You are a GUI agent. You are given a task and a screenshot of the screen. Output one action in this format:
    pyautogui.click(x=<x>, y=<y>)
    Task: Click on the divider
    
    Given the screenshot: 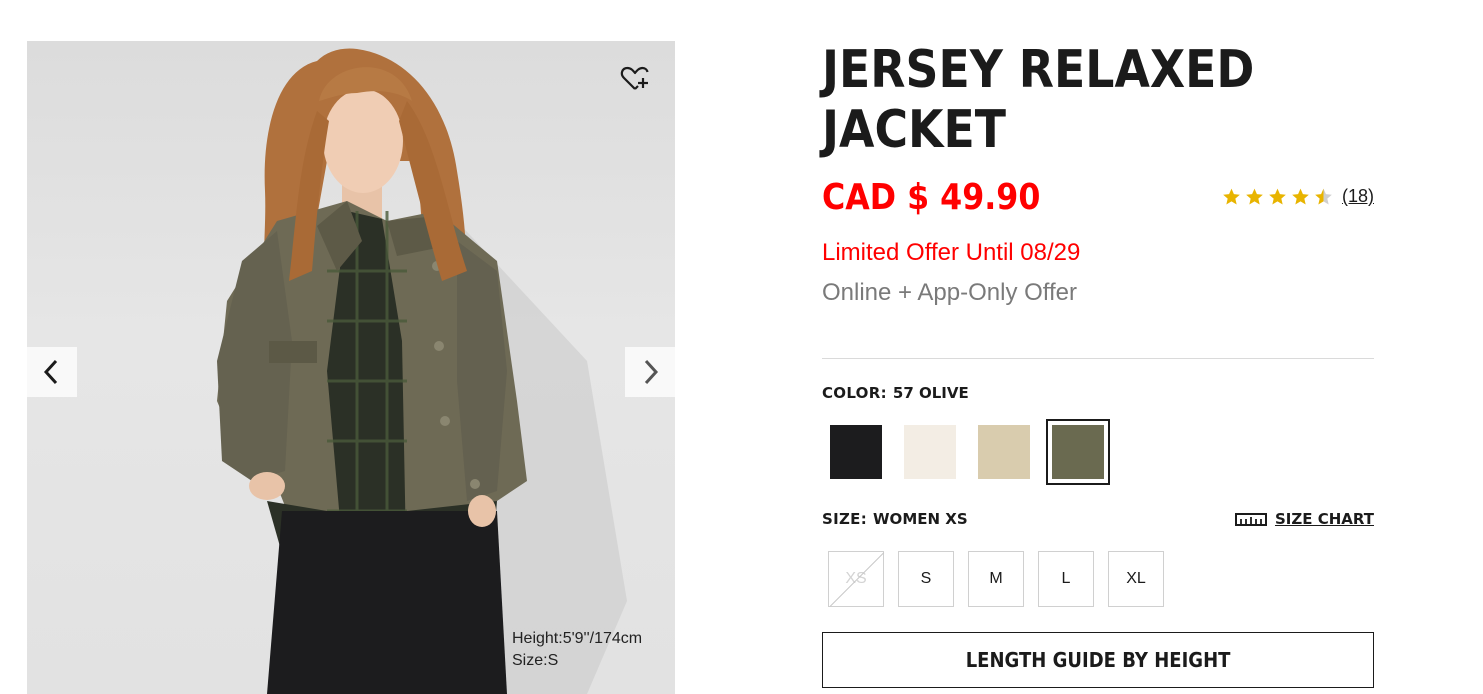 What is the action you would take?
    pyautogui.click(x=1098, y=358)
    